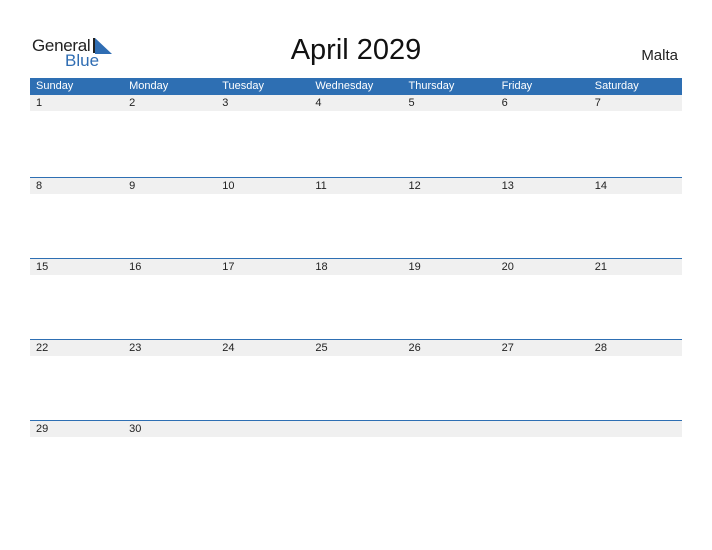 The height and width of the screenshot is (550, 712). What do you see at coordinates (225, 103) in the screenshot?
I see `day-number: 3` at bounding box center [225, 103].